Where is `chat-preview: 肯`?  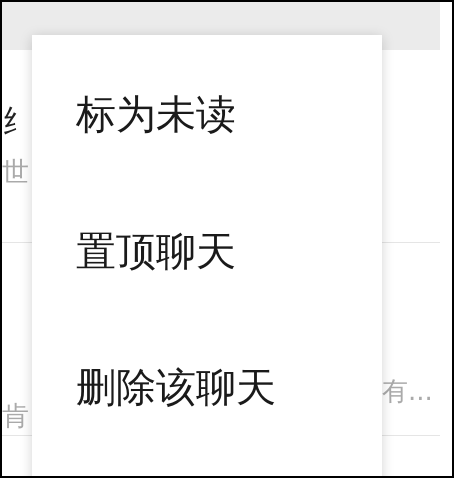
chat-preview: 肯 is located at coordinates (15, 416).